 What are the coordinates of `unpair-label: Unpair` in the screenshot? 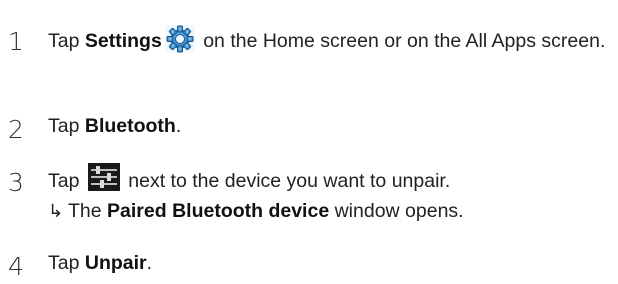 It's located at (115, 263).